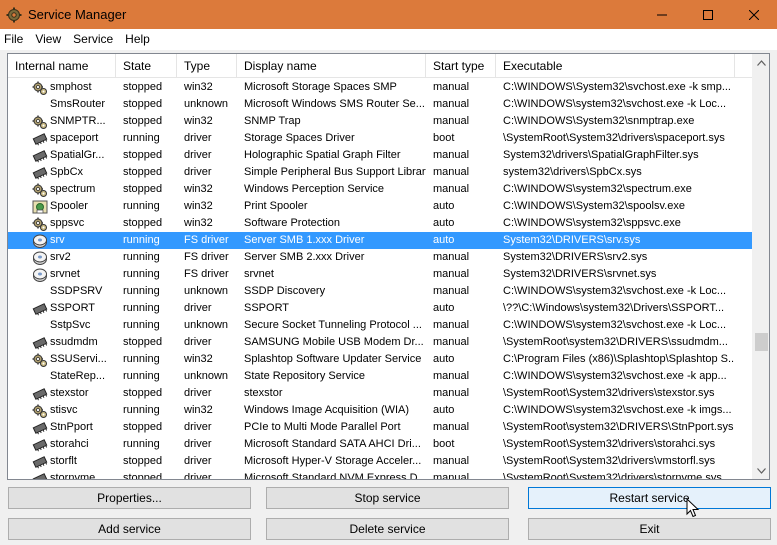 The height and width of the screenshot is (545, 777). What do you see at coordinates (206, 291) in the screenshot?
I see `cell-type: unknown` at bounding box center [206, 291].